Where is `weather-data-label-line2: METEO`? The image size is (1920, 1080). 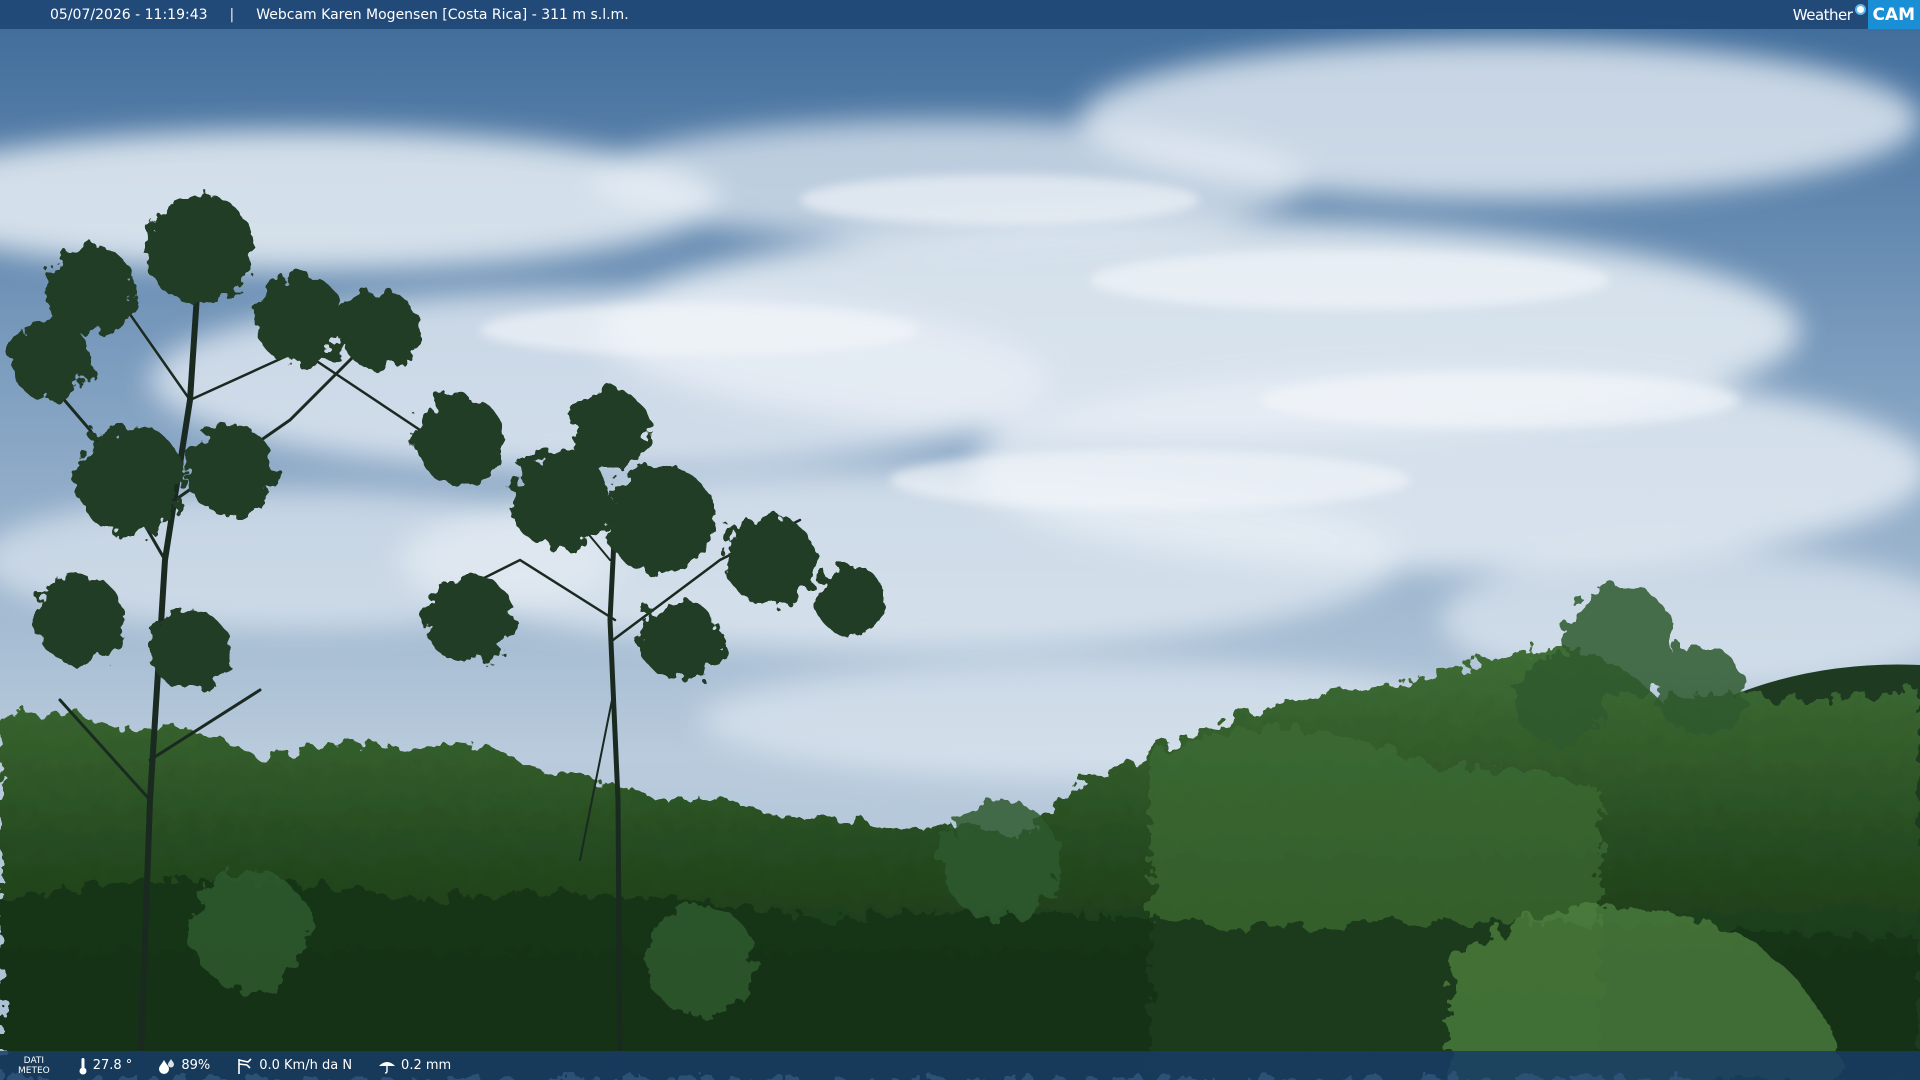 weather-data-label-line2: METEO is located at coordinates (34, 1070).